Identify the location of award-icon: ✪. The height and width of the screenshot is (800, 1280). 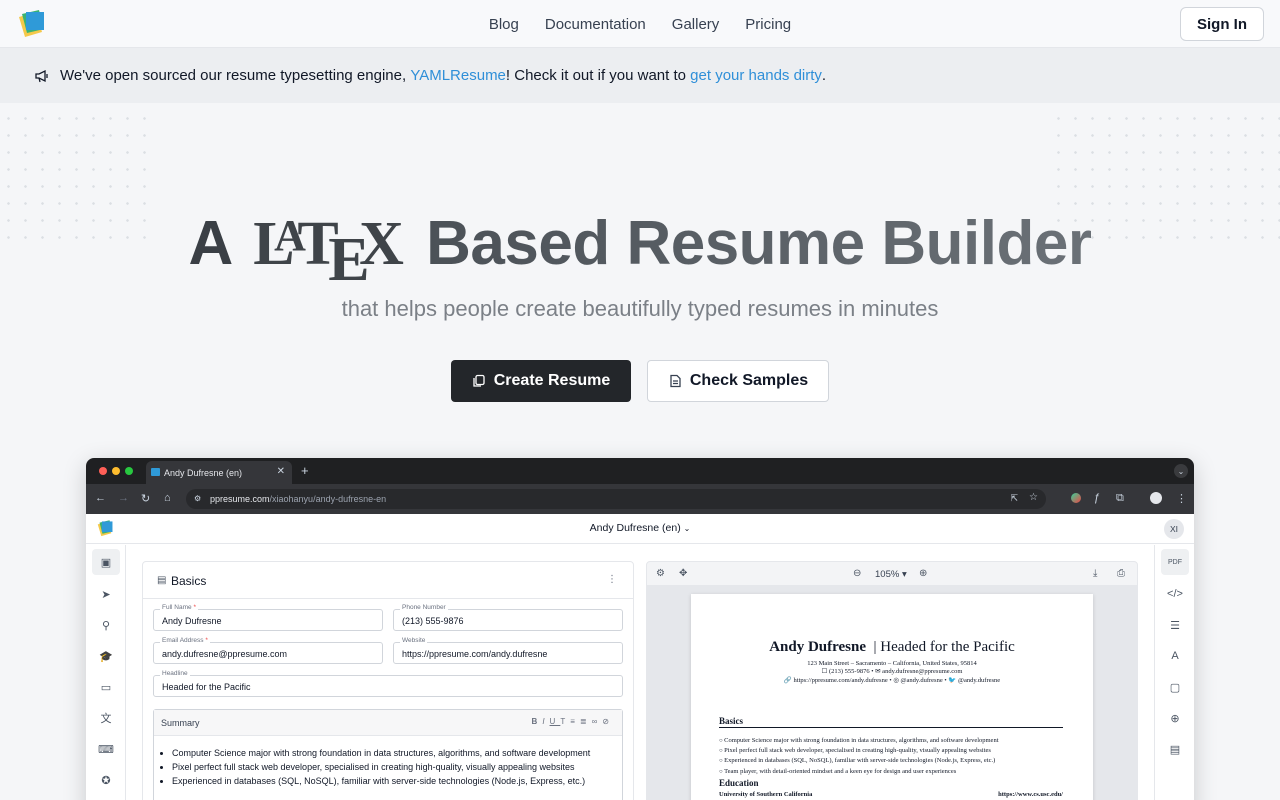
(106, 780).